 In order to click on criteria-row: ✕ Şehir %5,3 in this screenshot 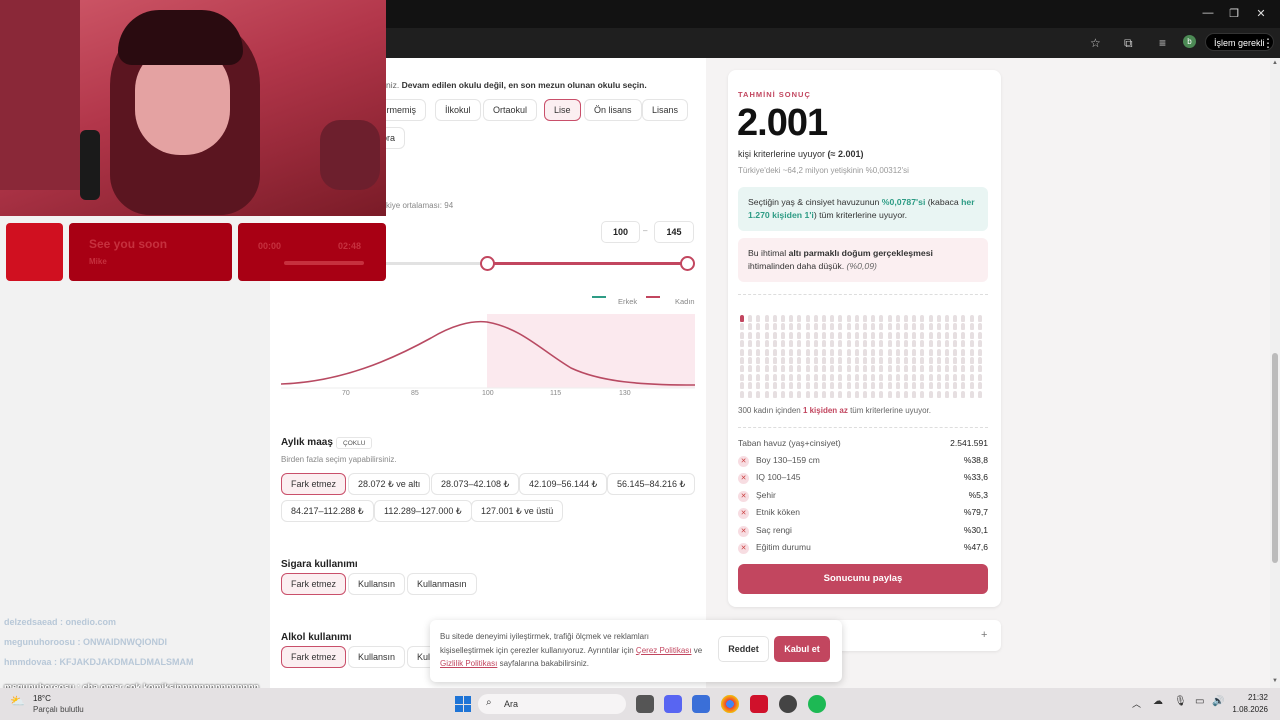, I will do `click(863, 496)`.